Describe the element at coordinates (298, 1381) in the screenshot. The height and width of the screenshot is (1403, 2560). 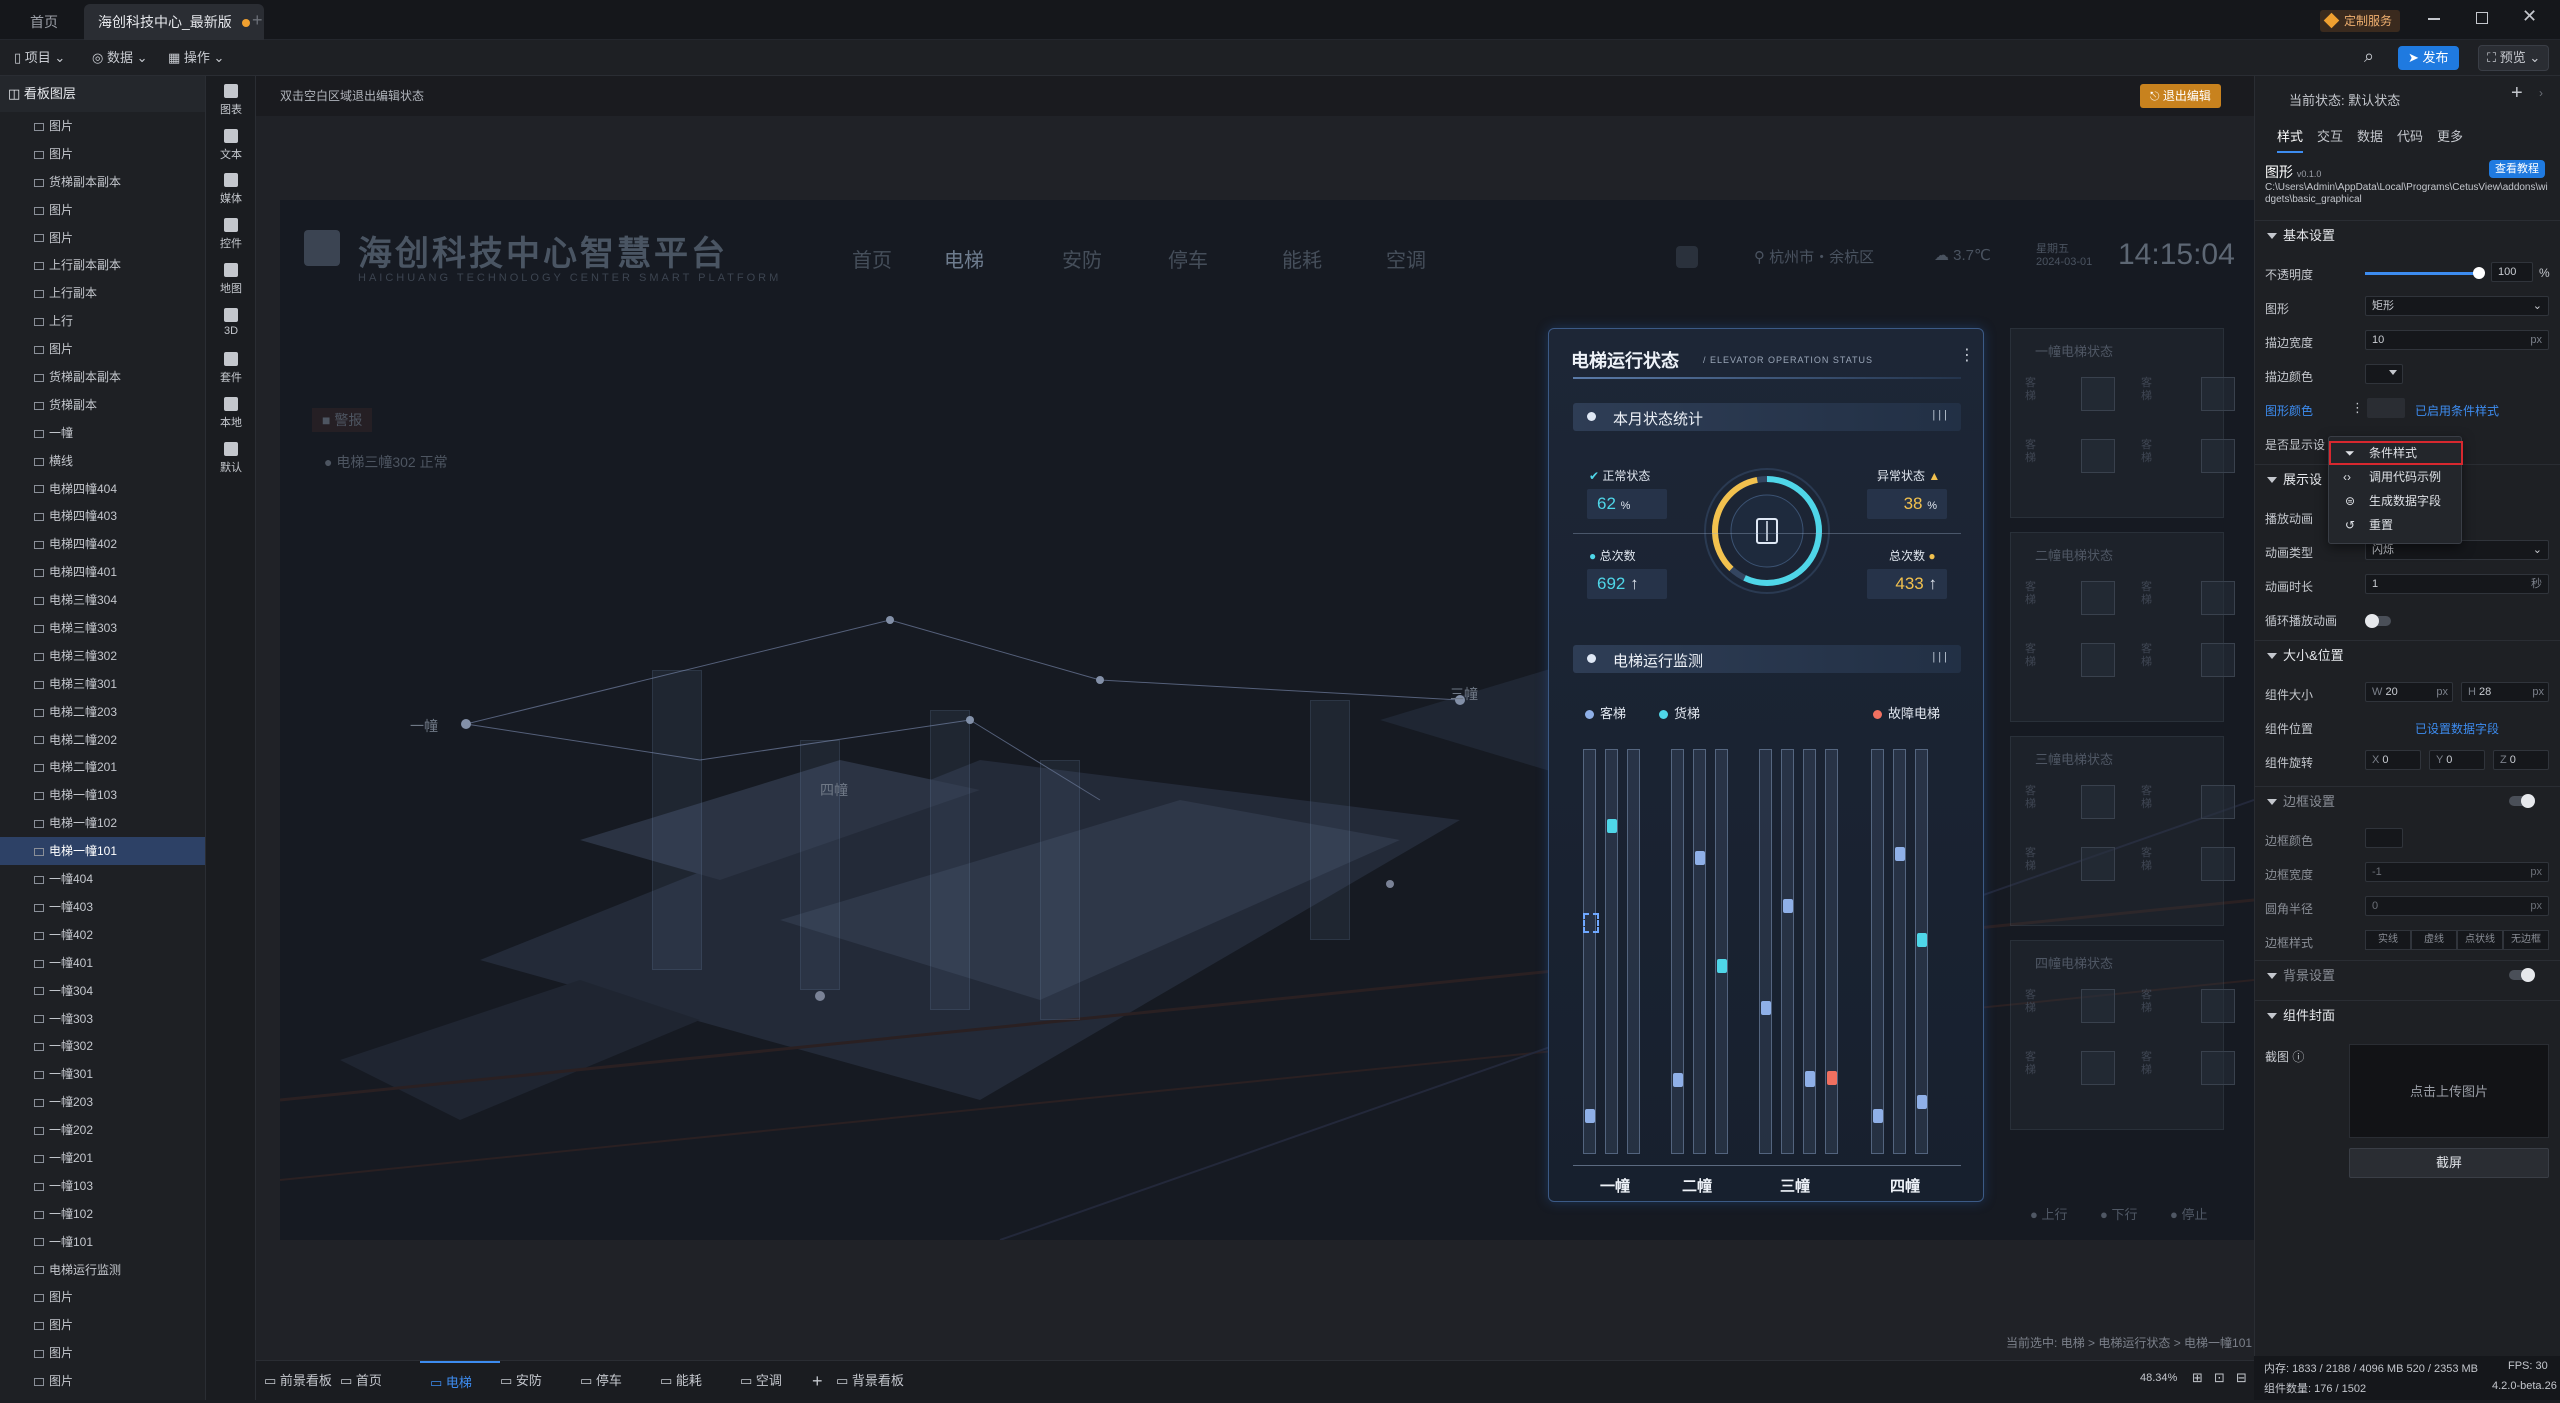
I see `board-tab-0: ▭ 前景看板` at that location.